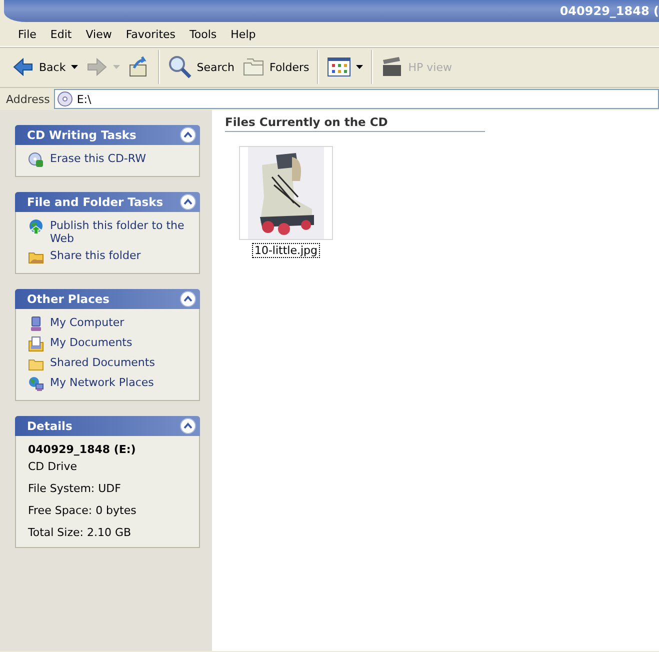 This screenshot has width=659, height=652. Describe the element at coordinates (201, 67) in the screenshot. I see `search-button: Search` at that location.